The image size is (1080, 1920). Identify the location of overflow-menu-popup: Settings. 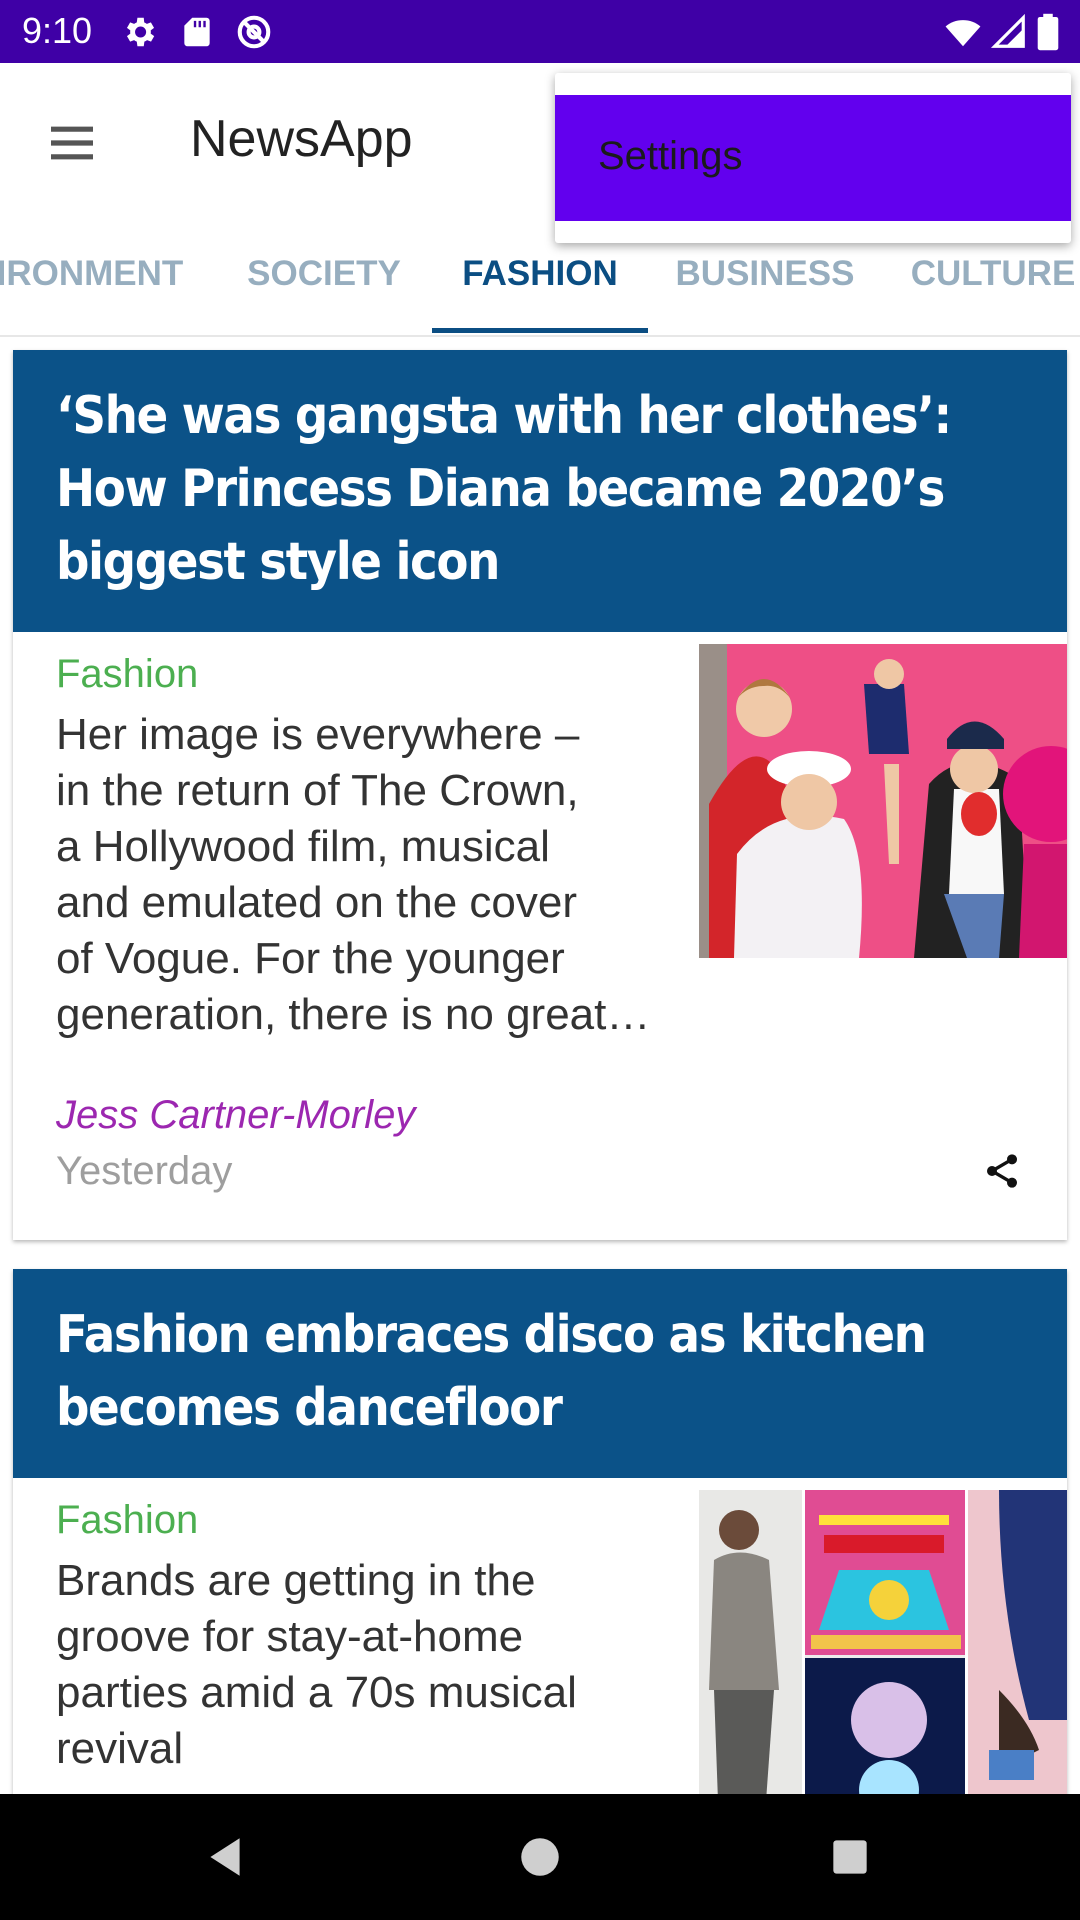
(813, 158).